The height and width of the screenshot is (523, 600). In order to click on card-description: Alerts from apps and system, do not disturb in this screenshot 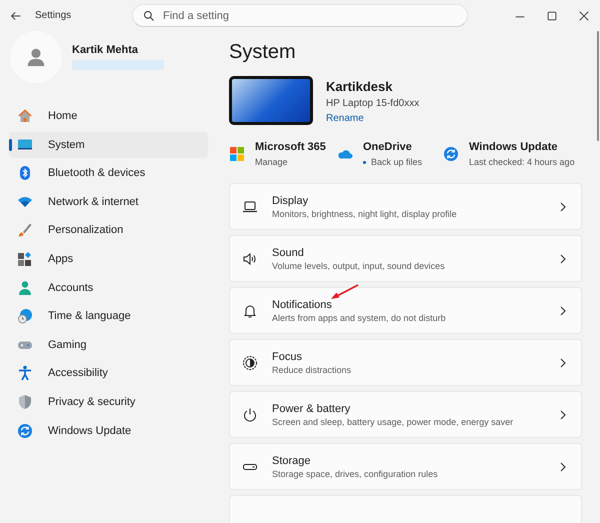, I will do `click(359, 317)`.